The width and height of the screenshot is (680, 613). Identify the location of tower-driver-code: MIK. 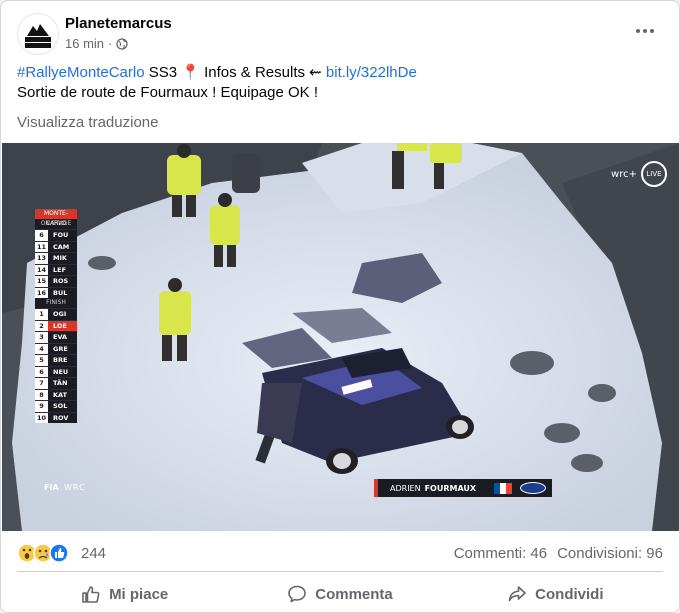
(60, 258).